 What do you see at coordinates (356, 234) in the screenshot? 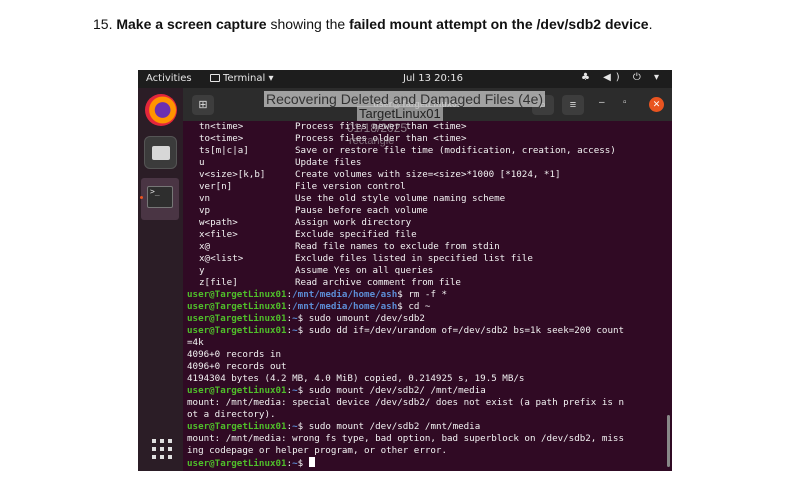
I see `option-desc: Exclude specified file` at bounding box center [356, 234].